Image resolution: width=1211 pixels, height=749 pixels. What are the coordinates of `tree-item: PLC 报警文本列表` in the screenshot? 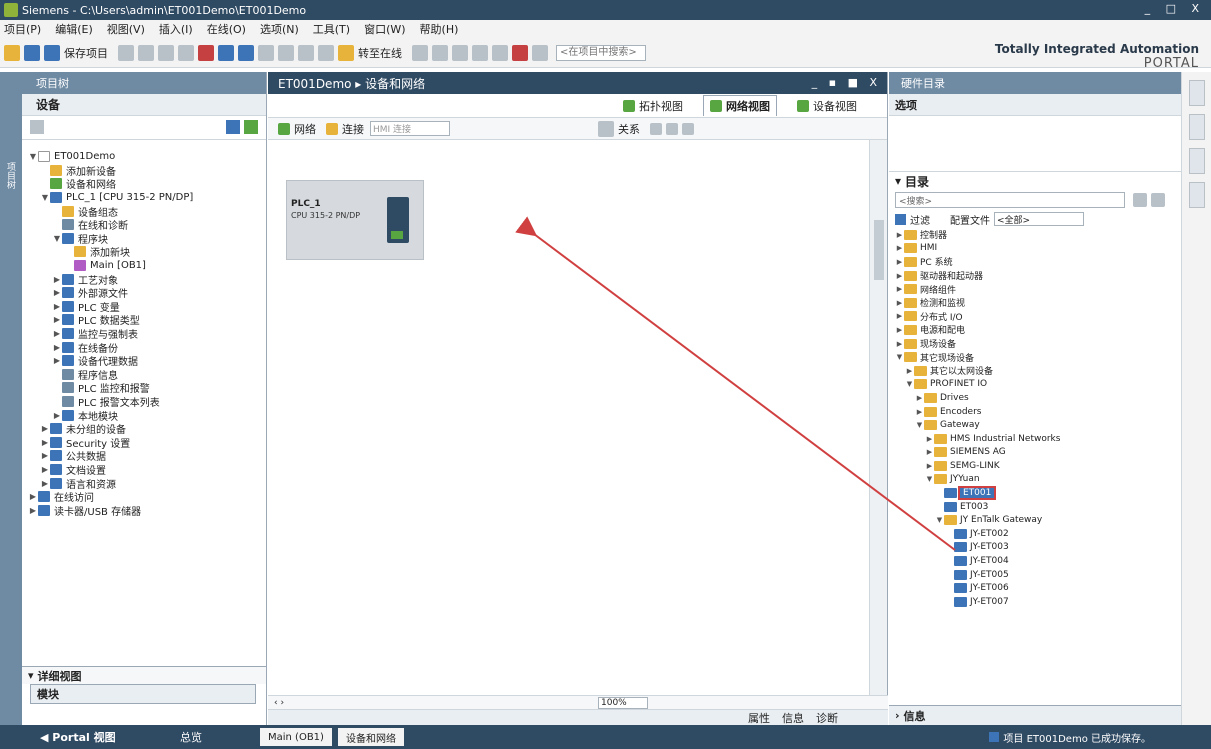 It's located at (144, 402).